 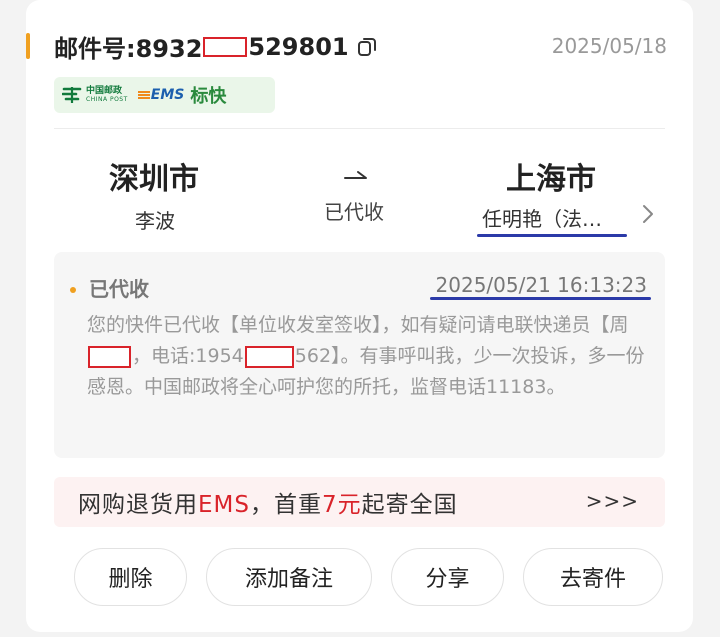 I want to click on promo-text: 网购退货用EMS，首重7元起寄全国, so click(x=268, y=502).